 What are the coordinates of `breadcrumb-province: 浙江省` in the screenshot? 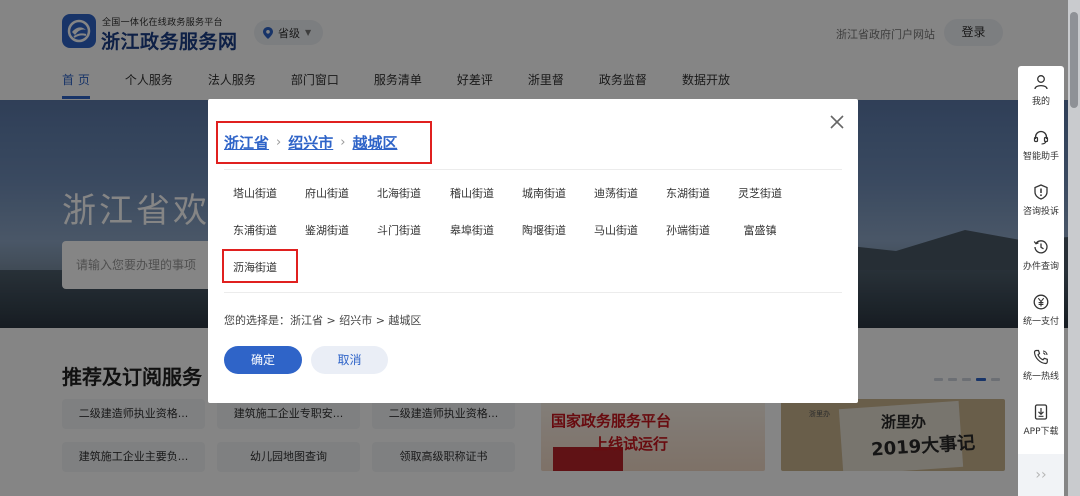 It's located at (246, 142).